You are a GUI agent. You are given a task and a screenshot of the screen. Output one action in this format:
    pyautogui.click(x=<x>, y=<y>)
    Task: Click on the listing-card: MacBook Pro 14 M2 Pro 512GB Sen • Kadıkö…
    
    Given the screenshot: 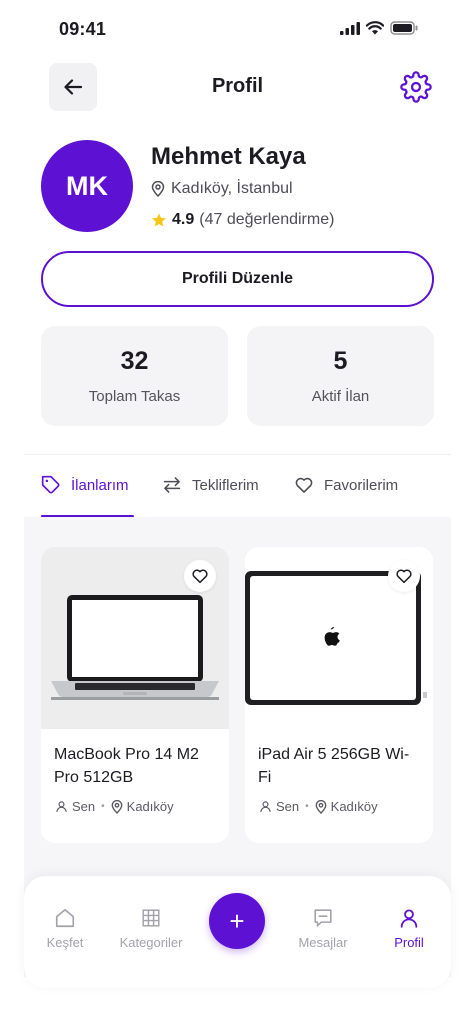 What is the action you would take?
    pyautogui.click(x=135, y=695)
    